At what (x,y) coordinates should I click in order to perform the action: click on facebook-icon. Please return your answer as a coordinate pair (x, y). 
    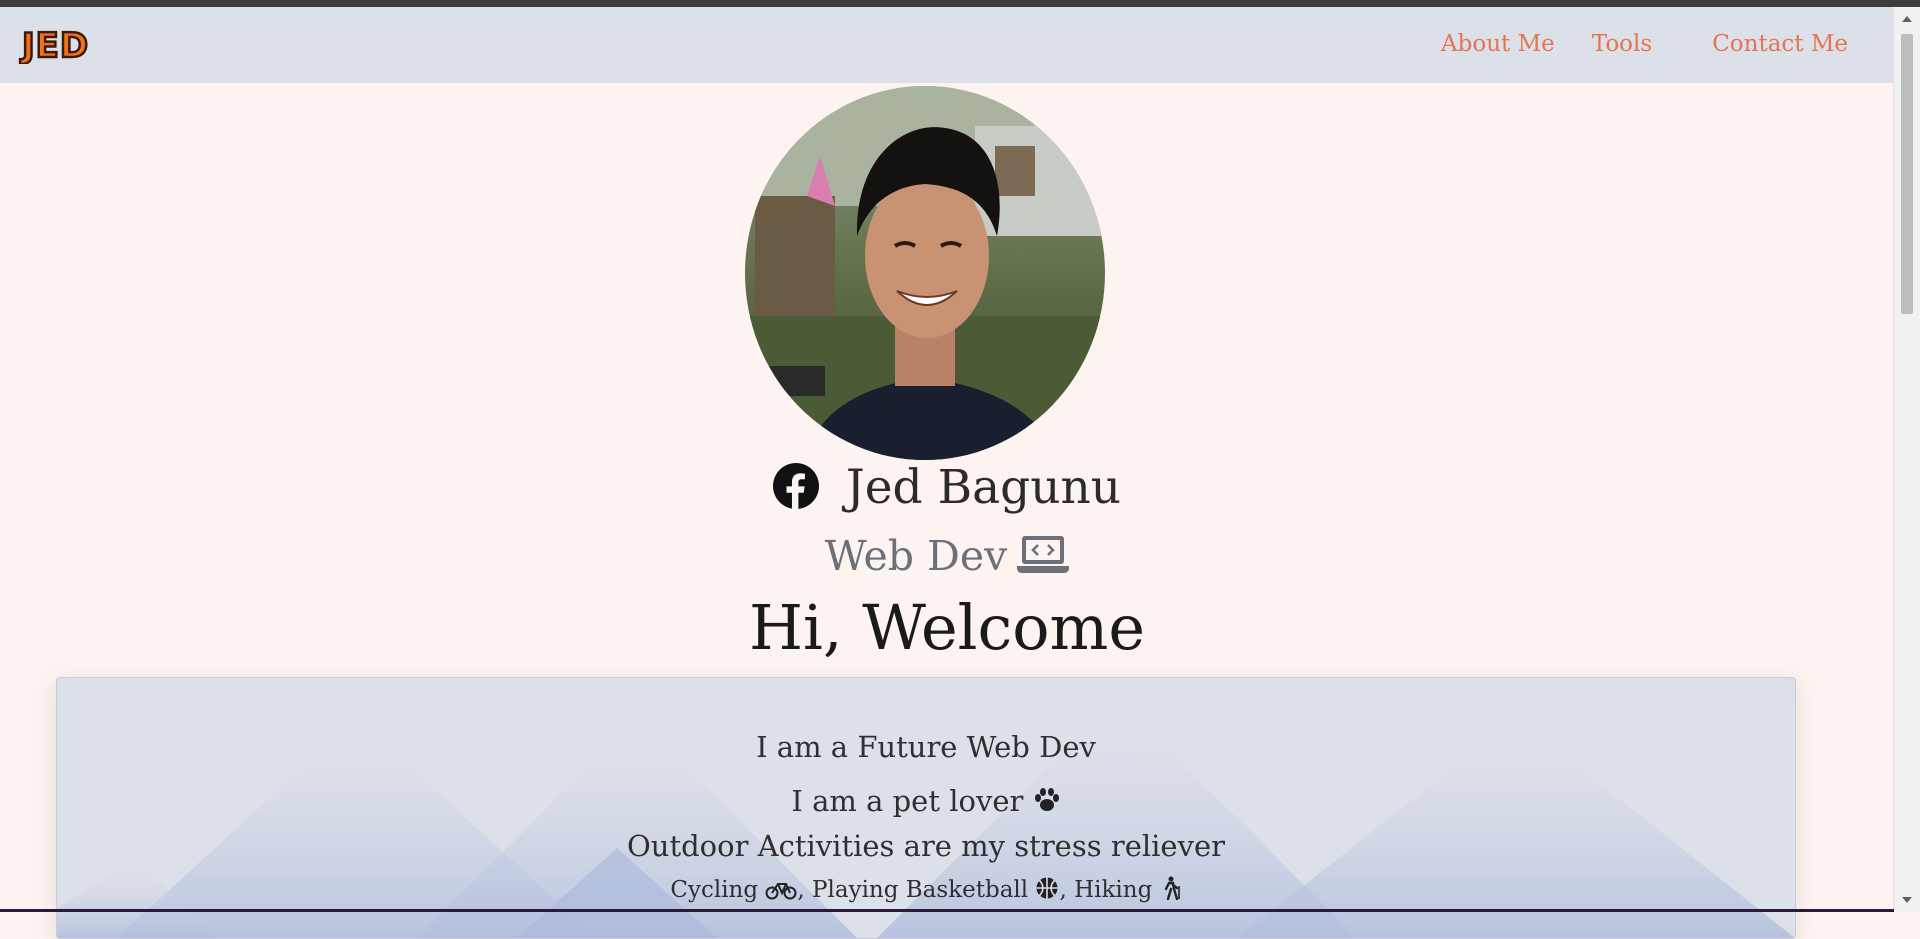
    Looking at the image, I should click on (809, 487).